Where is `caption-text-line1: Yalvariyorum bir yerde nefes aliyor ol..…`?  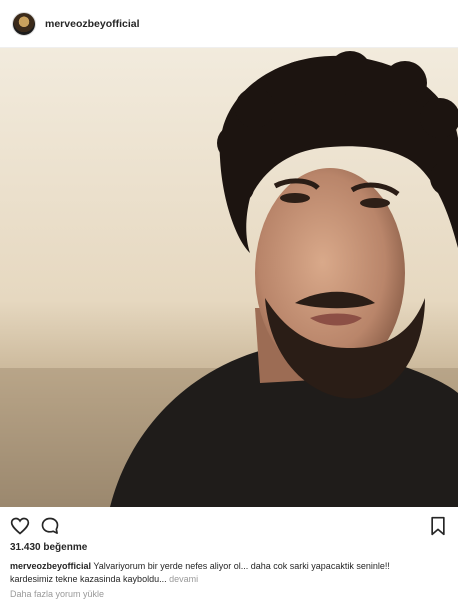
caption-text-line1: Yalvariyorum bir yerde nefes aliyor ol..… is located at coordinates (241, 566).